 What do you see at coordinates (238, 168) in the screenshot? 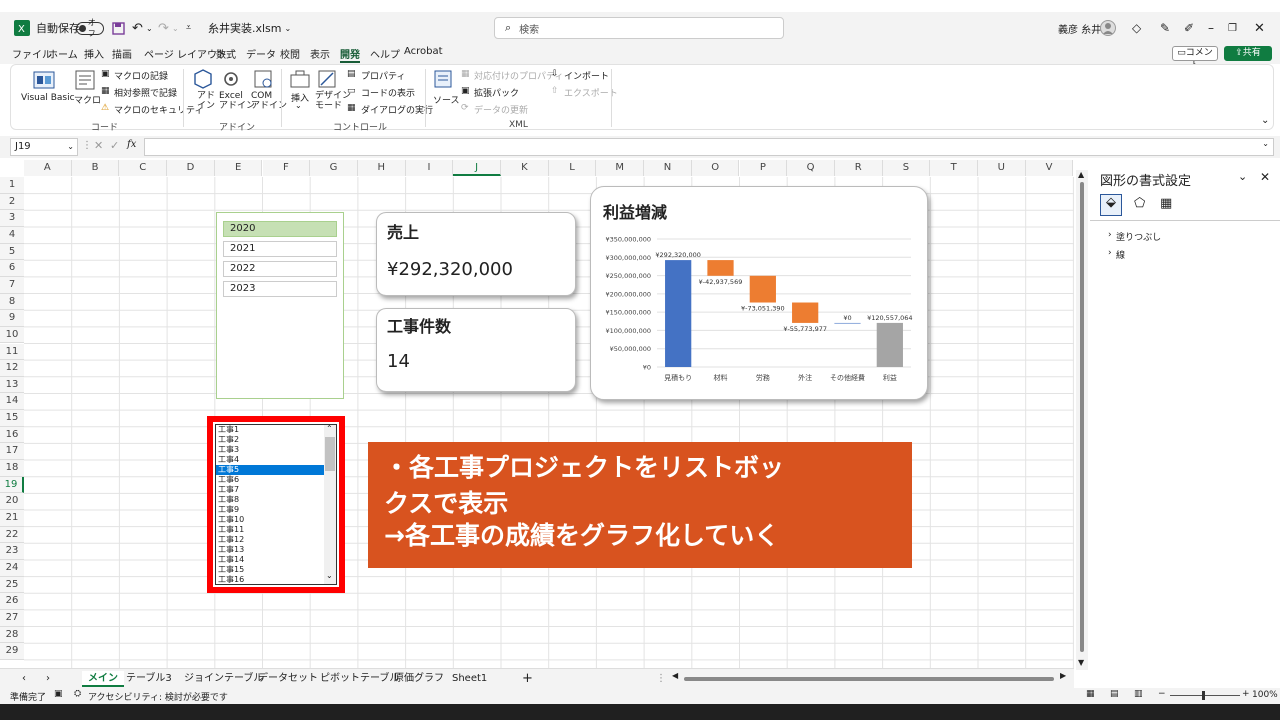
I see `column-header-E: E` at bounding box center [238, 168].